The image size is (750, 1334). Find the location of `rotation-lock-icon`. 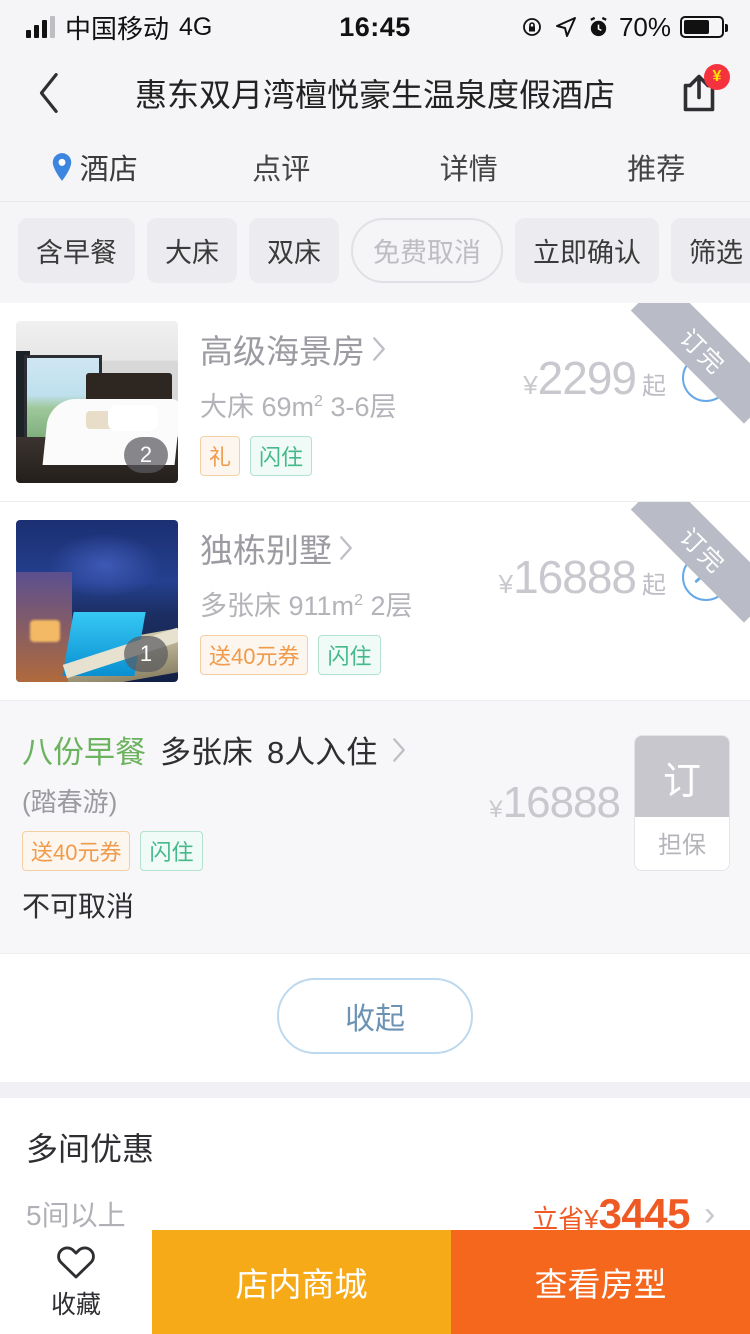

rotation-lock-icon is located at coordinates (532, 27).